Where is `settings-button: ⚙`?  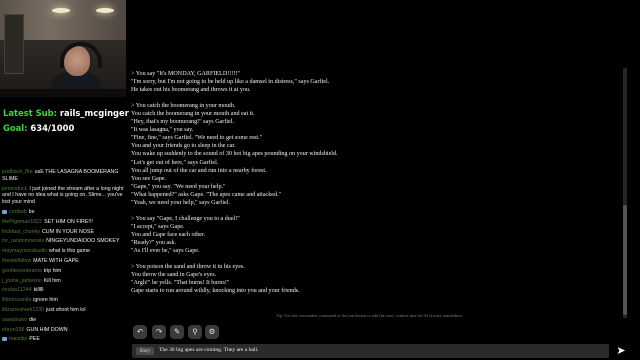 settings-button: ⚙ is located at coordinates (212, 332).